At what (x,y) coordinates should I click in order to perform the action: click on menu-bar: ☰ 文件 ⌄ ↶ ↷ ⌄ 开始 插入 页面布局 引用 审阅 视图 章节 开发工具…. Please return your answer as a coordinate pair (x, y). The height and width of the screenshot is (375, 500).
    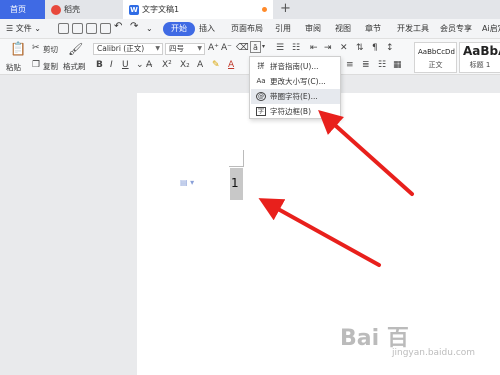
    Looking at the image, I should click on (250, 29).